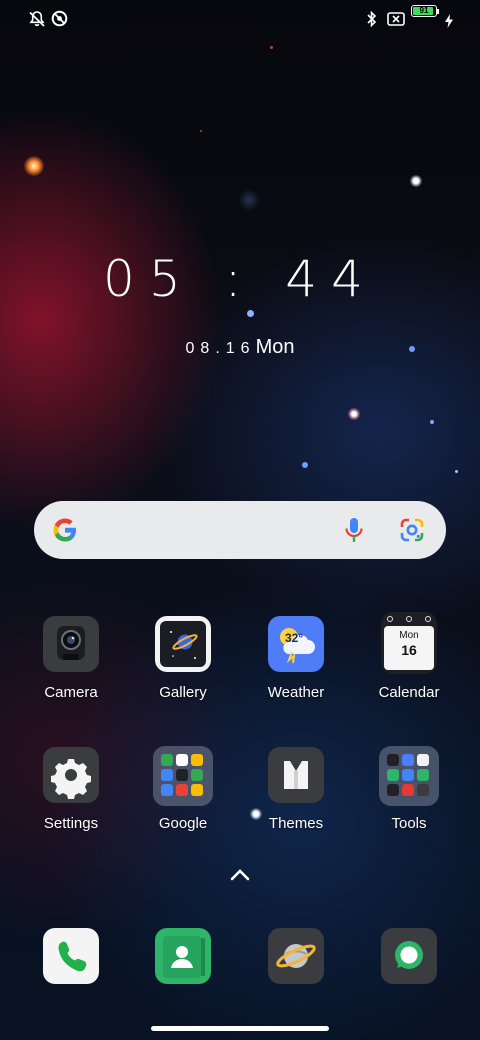 The width and height of the screenshot is (480, 1040). What do you see at coordinates (220, 348) in the screenshot?
I see `date-numeric: 08.16` at bounding box center [220, 348].